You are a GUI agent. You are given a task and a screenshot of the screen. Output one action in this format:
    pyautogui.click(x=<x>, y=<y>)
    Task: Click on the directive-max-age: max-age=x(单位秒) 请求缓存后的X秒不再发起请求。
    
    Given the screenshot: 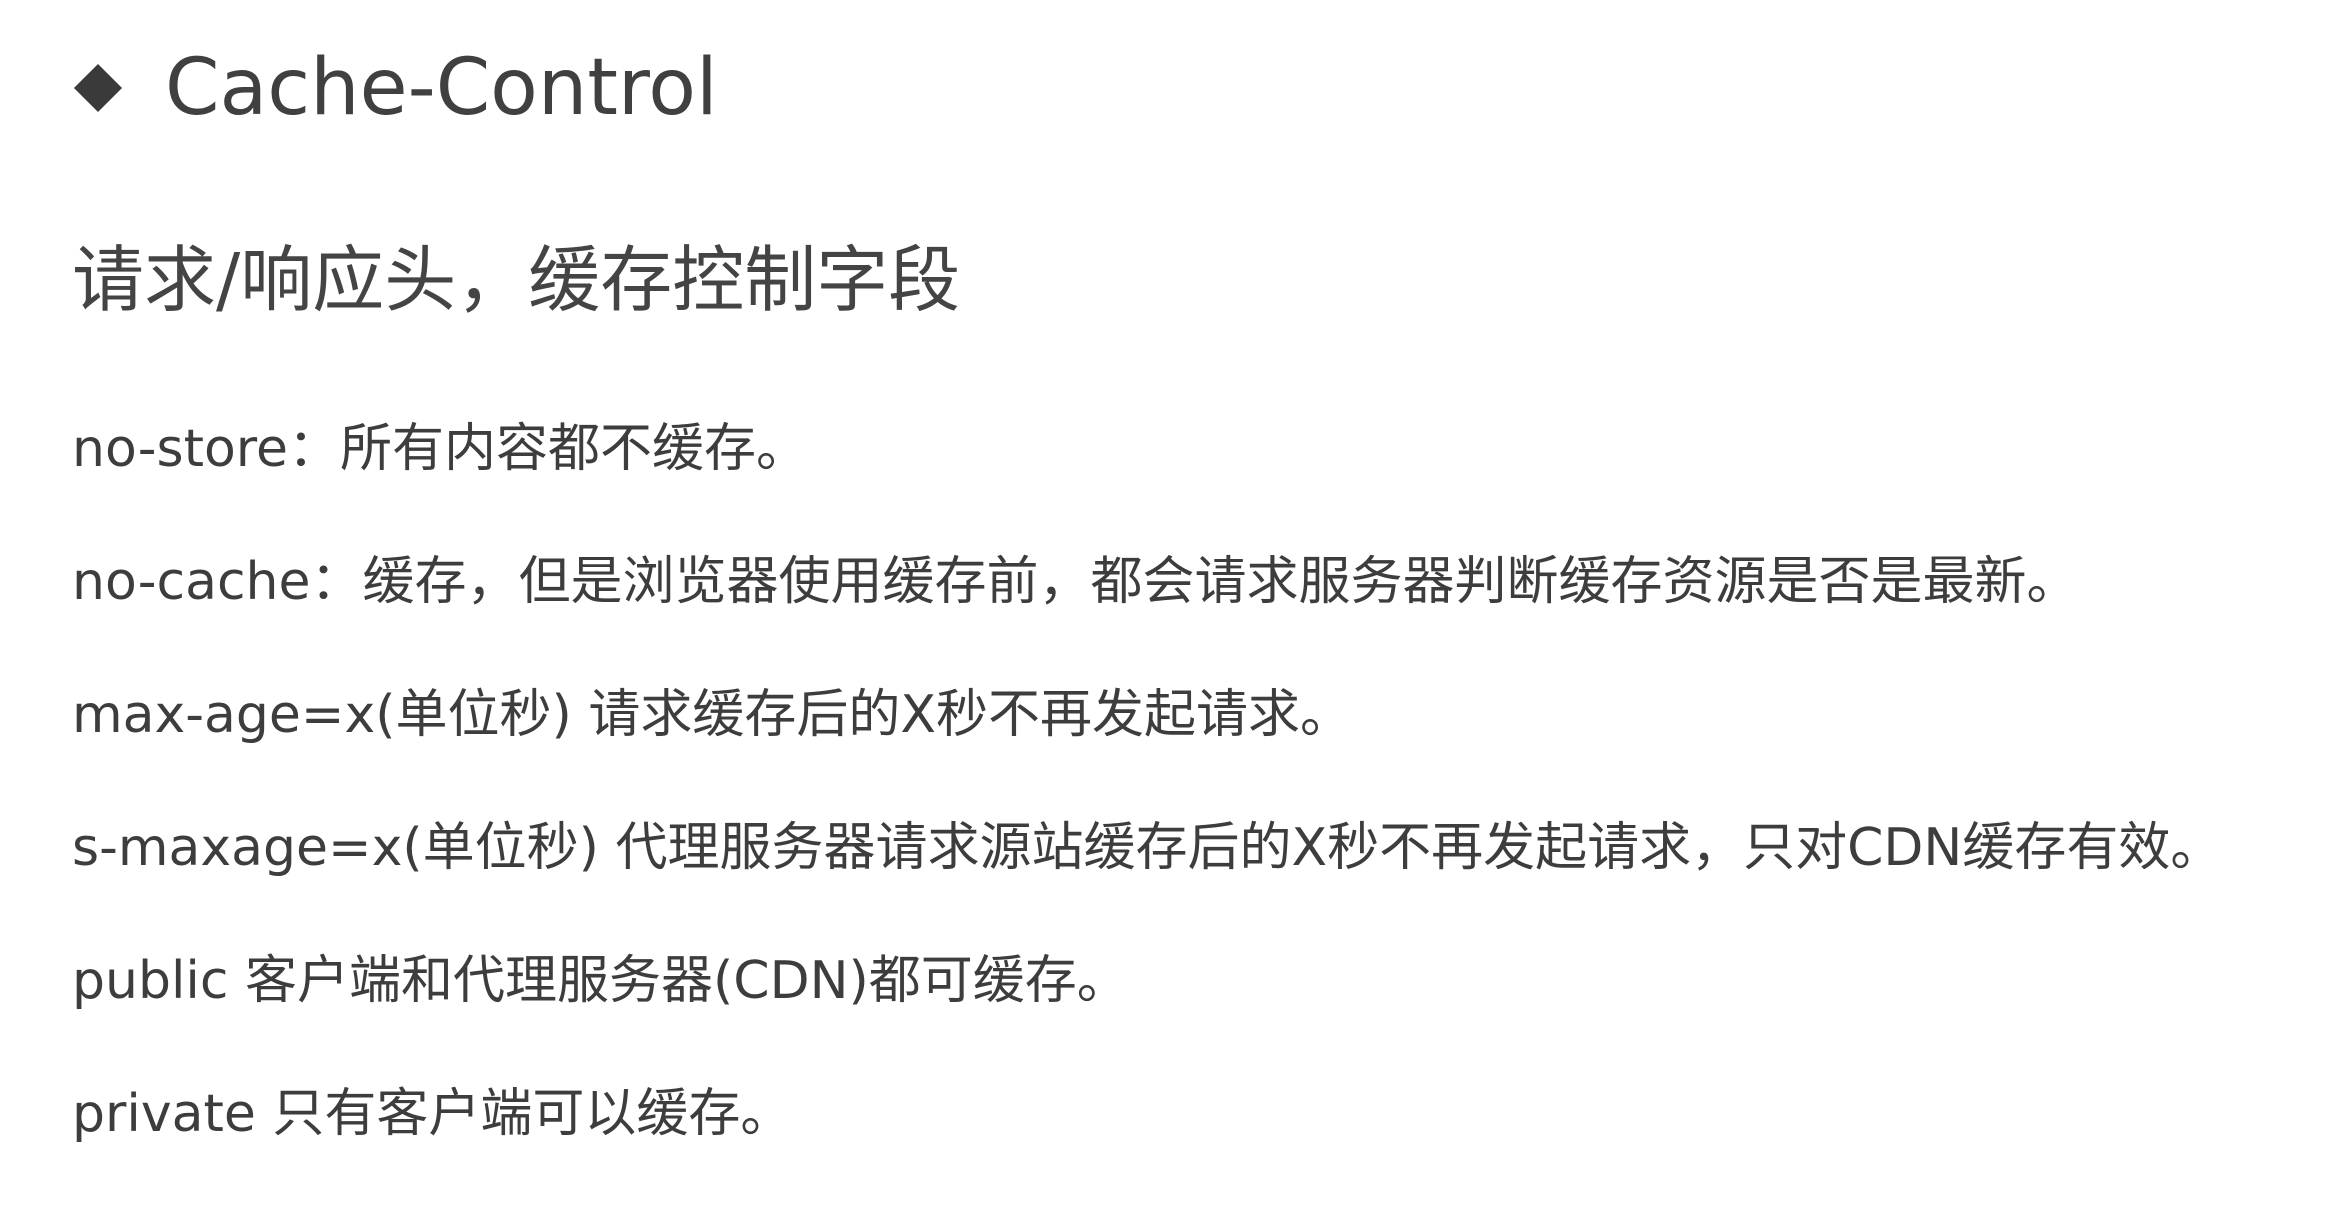 What is the action you would take?
    pyautogui.click(x=712, y=715)
    